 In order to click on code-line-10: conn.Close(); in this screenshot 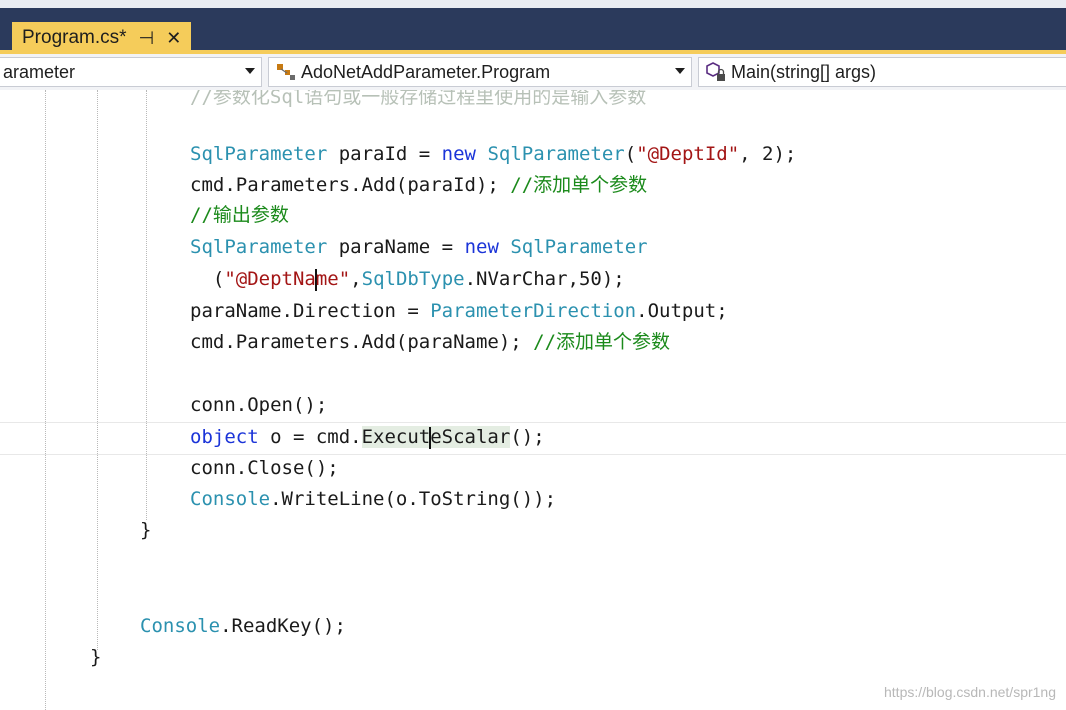, I will do `click(264, 468)`.